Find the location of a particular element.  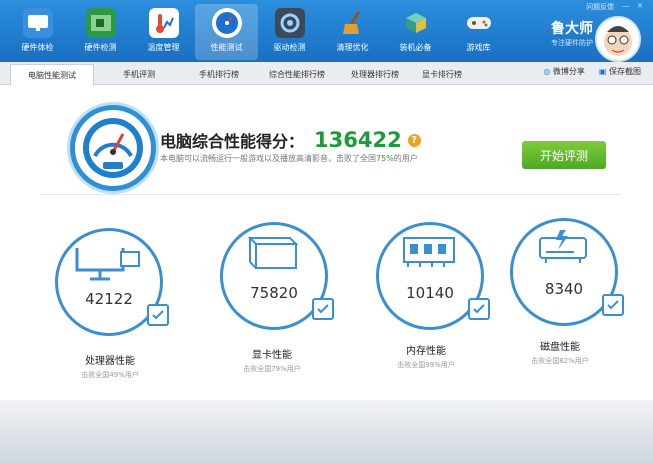

nav-label: 装机必备 is located at coordinates (415, 47).